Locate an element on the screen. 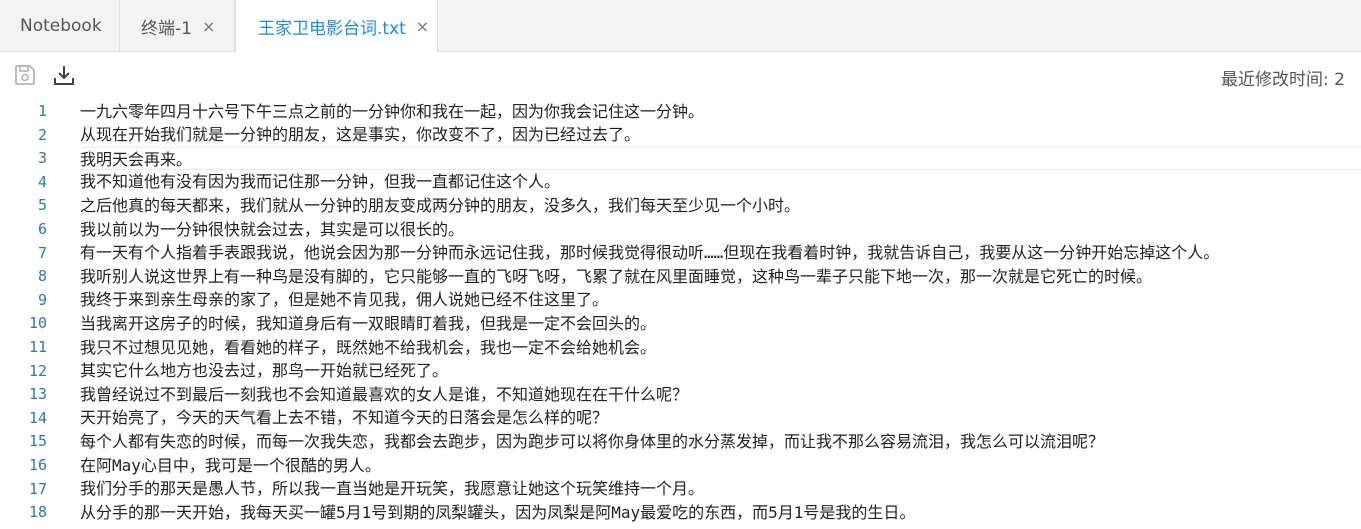 This screenshot has width=1361, height=529. line-text: 当我离开这房子的时候，我知道身后有一双眼睛盯着我，但我是一定不会回头的。 is located at coordinates (720, 323).